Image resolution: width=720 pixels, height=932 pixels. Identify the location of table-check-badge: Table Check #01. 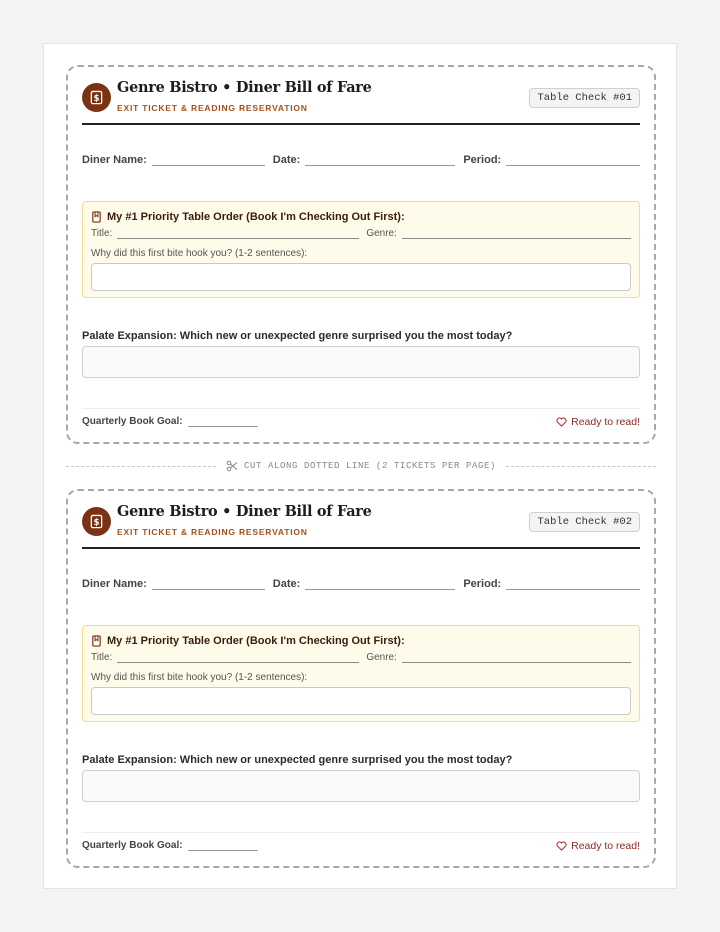
(584, 98).